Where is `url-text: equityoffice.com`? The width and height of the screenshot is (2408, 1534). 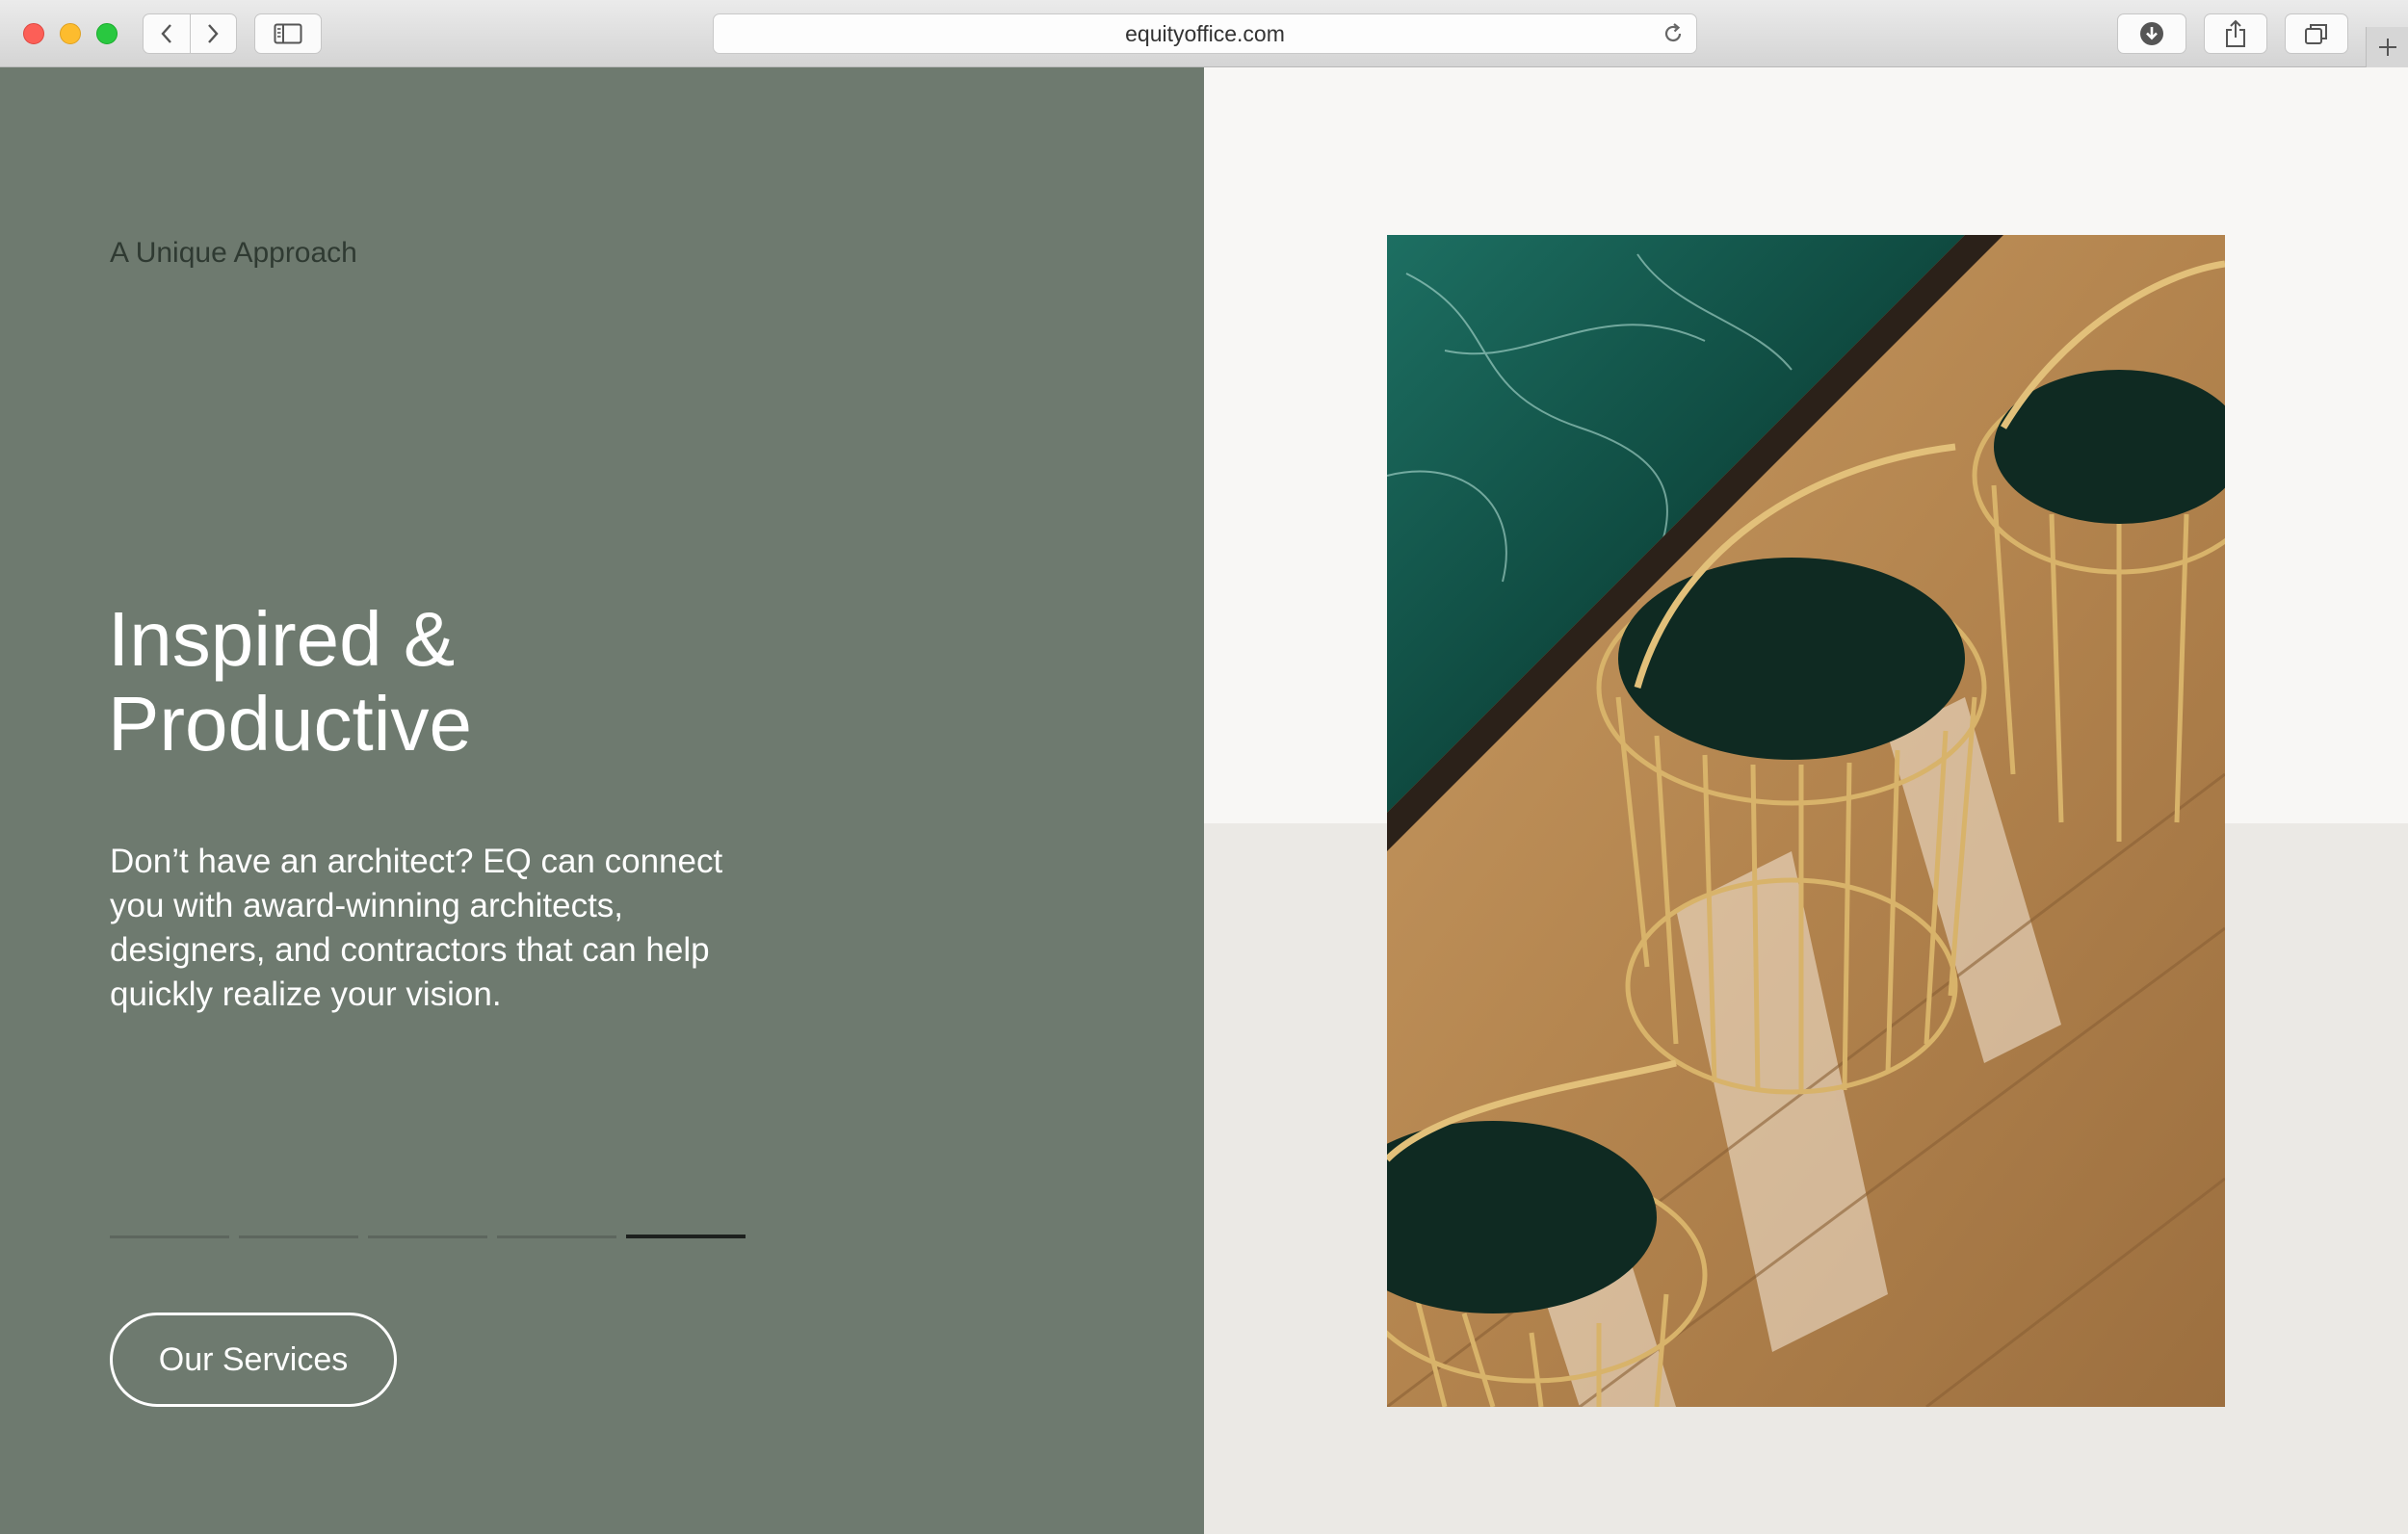 url-text: equityoffice.com is located at coordinates (1205, 33).